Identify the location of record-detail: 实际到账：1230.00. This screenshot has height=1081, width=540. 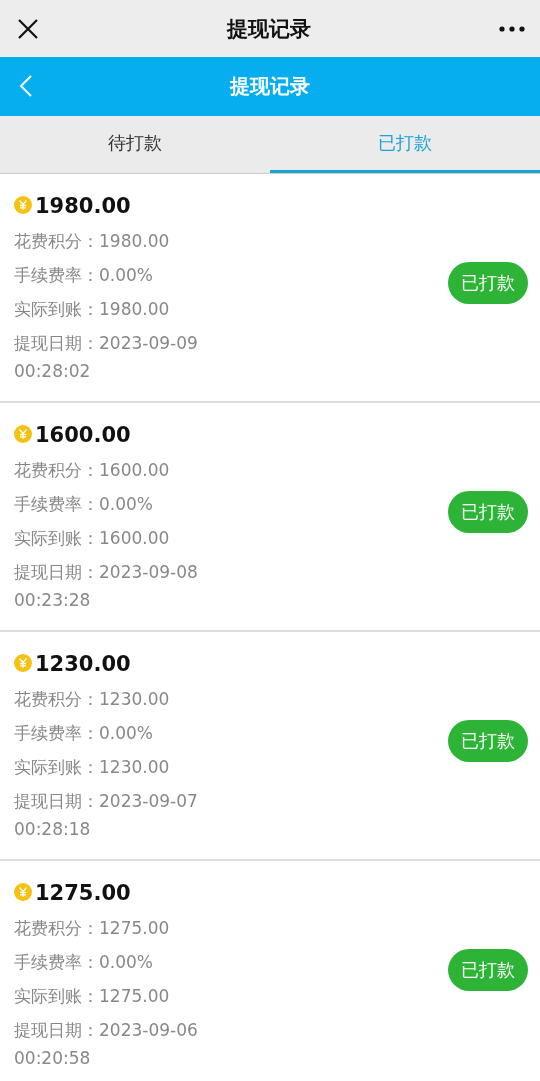
(92, 767).